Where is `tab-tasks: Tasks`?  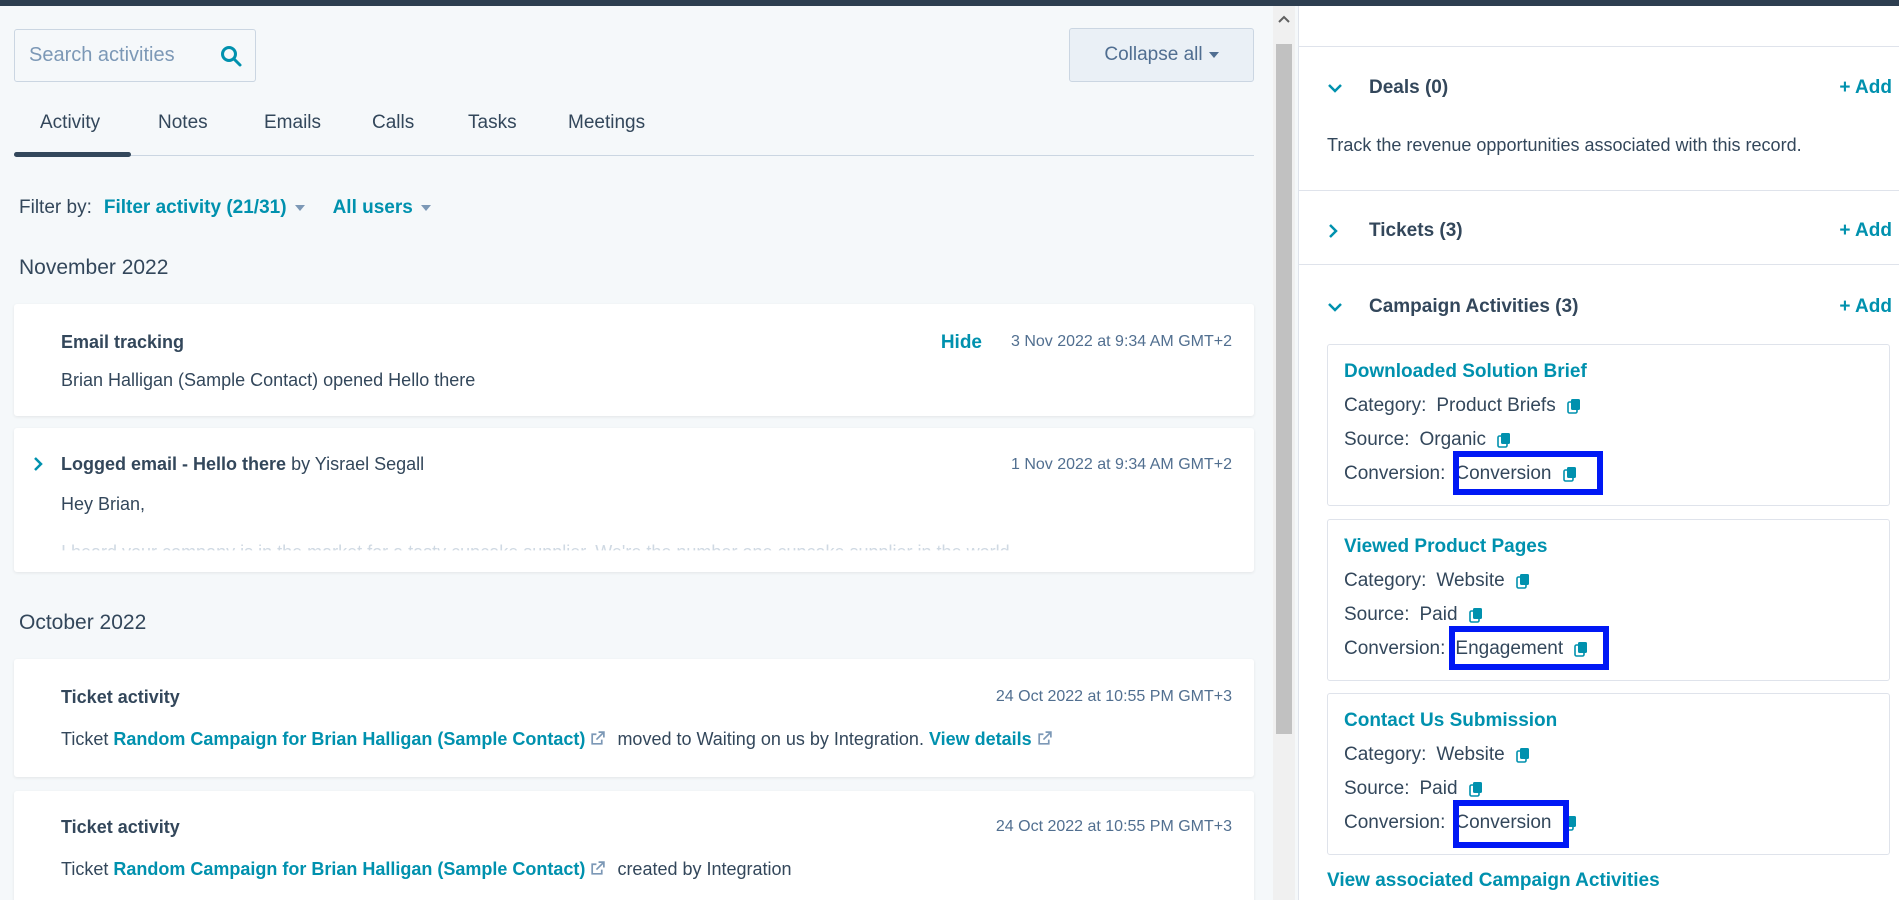
tab-tasks: Tasks is located at coordinates (492, 123).